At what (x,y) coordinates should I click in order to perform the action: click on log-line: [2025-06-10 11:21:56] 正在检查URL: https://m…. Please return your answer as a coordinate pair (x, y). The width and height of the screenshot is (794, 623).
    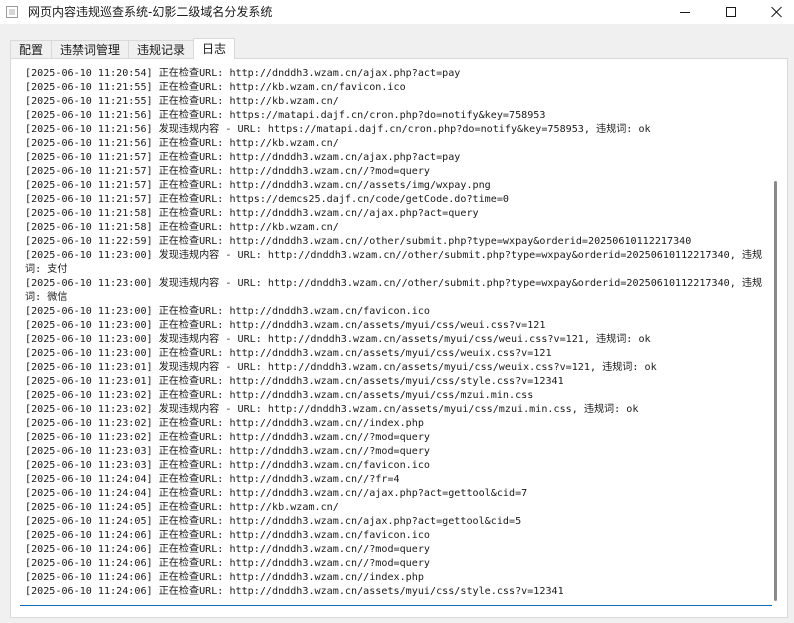
    Looking at the image, I should click on (285, 115).